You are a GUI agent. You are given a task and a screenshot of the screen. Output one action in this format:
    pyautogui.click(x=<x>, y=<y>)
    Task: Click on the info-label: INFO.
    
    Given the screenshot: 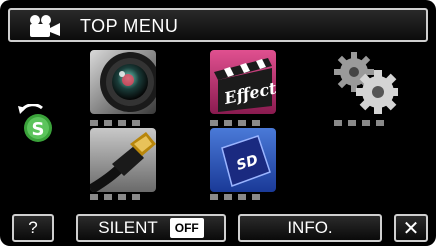 What is the action you would take?
    pyautogui.click(x=310, y=227)
    